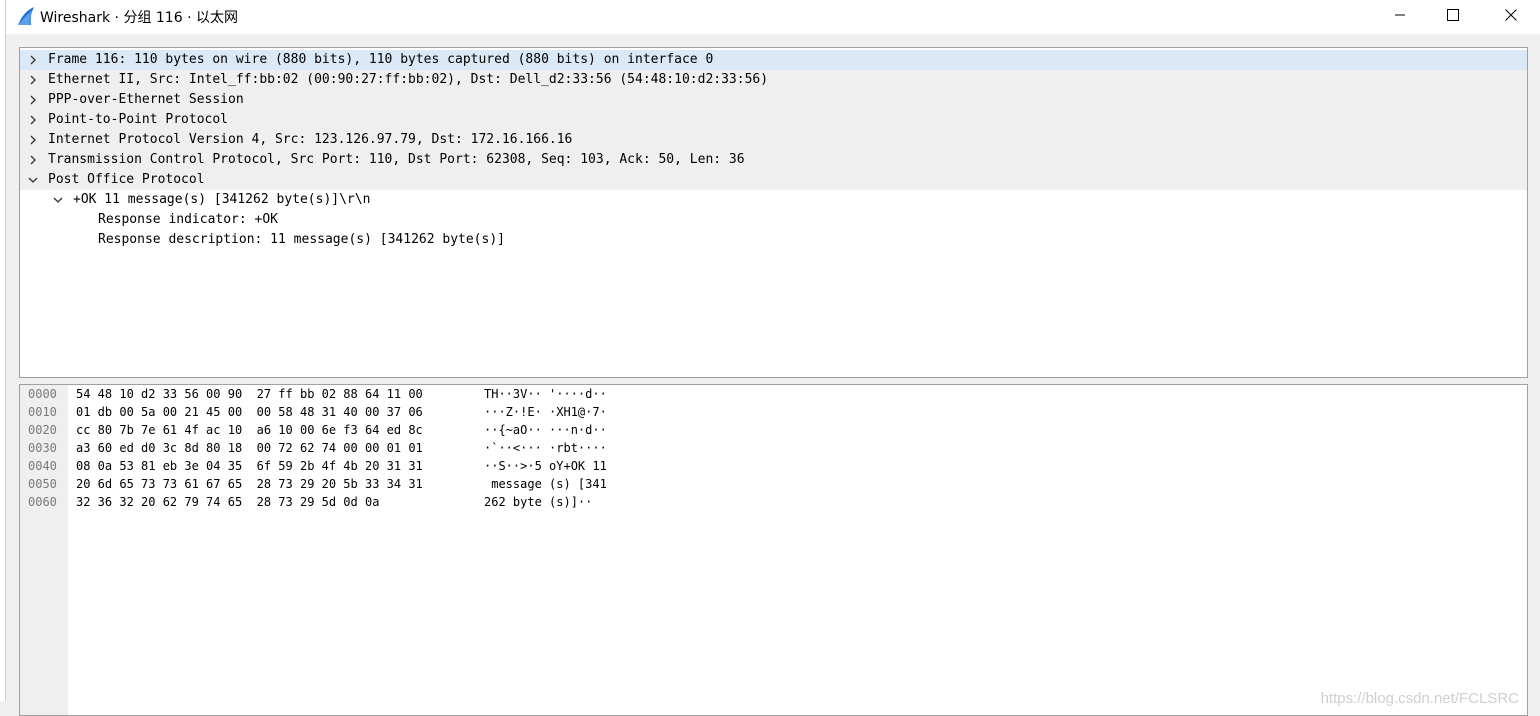  Describe the element at coordinates (773, 220) in the screenshot. I see `tree-row: Response indicator: +OK` at that location.